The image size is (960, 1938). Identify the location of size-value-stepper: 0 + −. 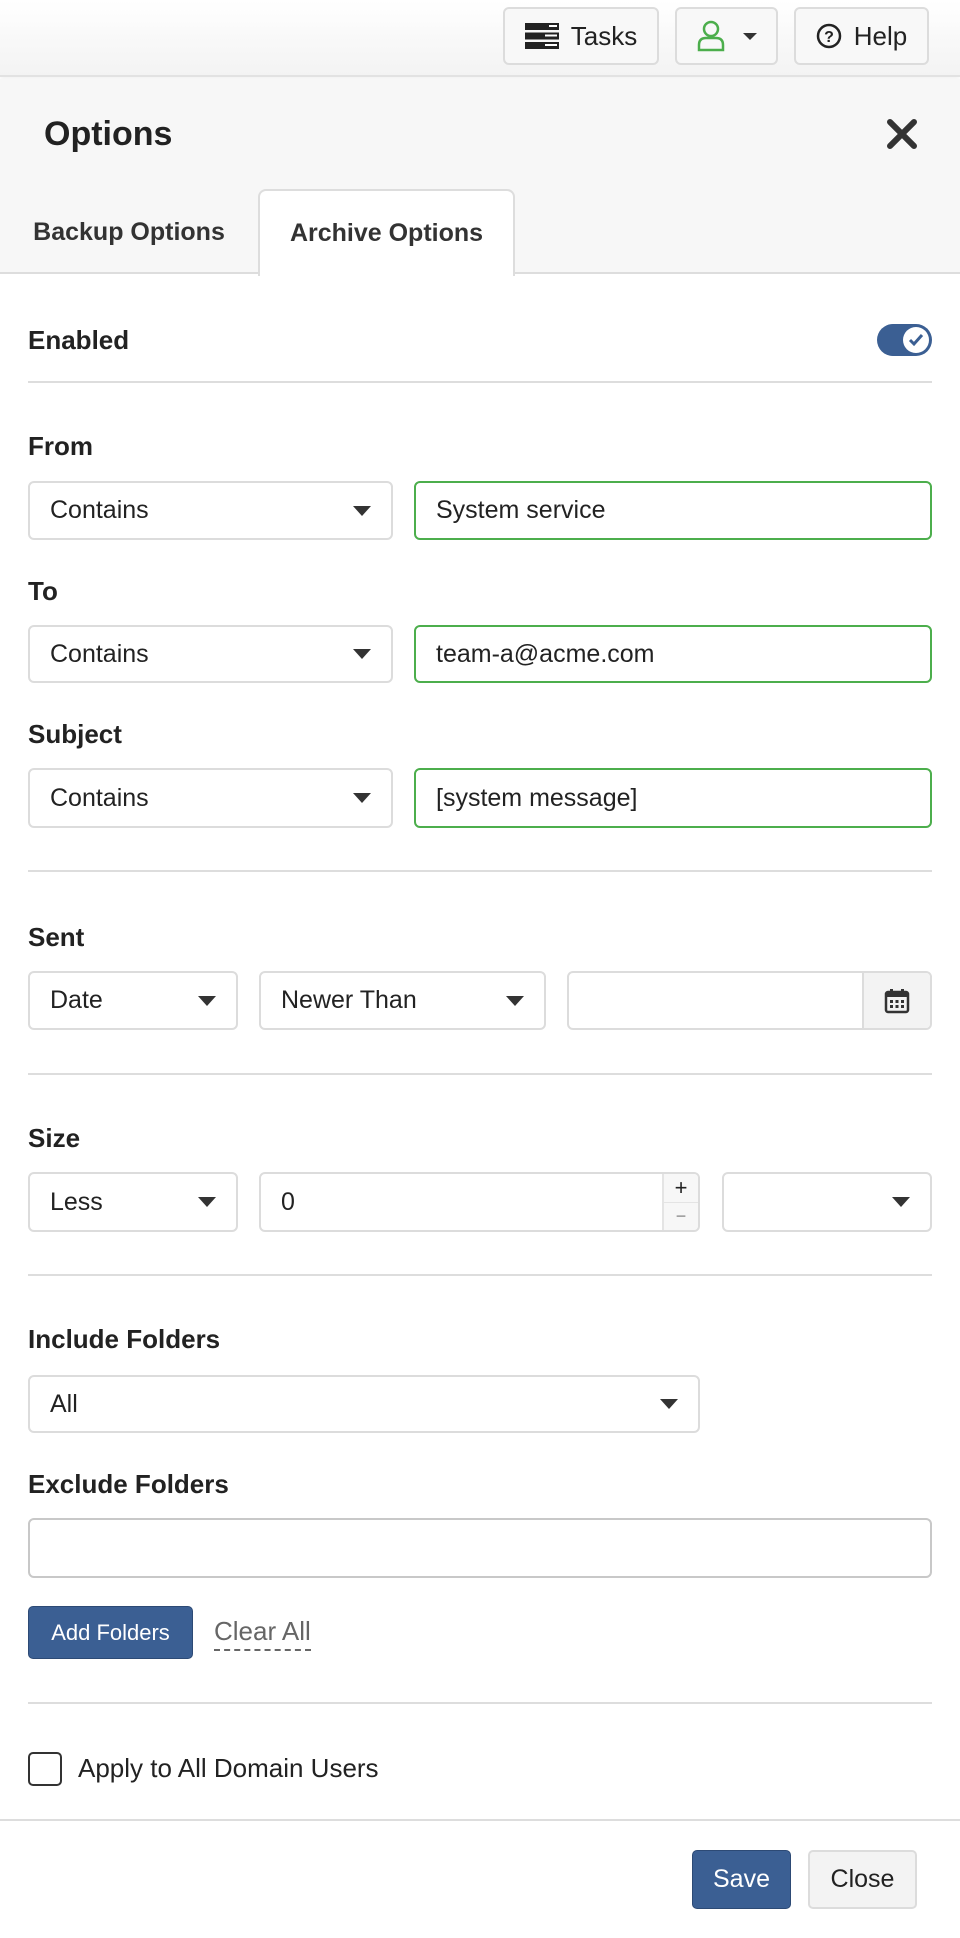
(479, 1202).